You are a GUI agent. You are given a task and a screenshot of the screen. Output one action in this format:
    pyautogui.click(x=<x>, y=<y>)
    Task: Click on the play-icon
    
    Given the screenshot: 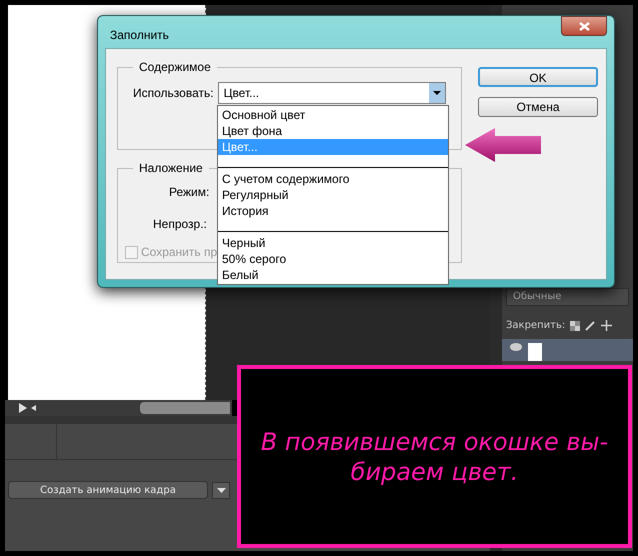 What is the action you would take?
    pyautogui.click(x=23, y=408)
    